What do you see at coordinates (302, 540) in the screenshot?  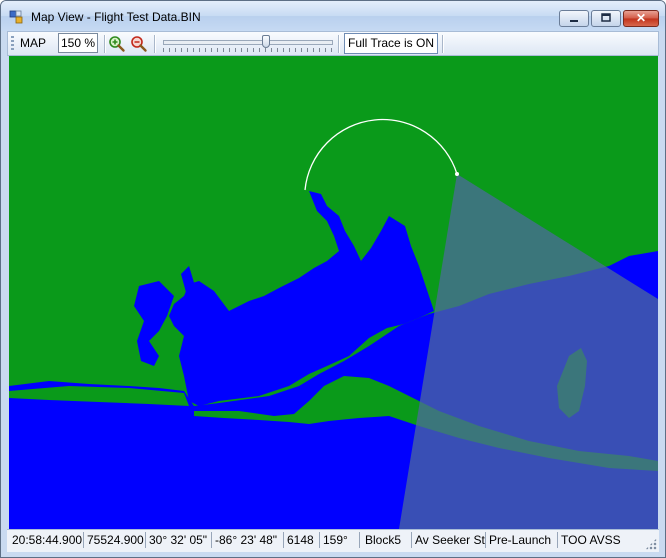 I see `status-altitude: 6148` at bounding box center [302, 540].